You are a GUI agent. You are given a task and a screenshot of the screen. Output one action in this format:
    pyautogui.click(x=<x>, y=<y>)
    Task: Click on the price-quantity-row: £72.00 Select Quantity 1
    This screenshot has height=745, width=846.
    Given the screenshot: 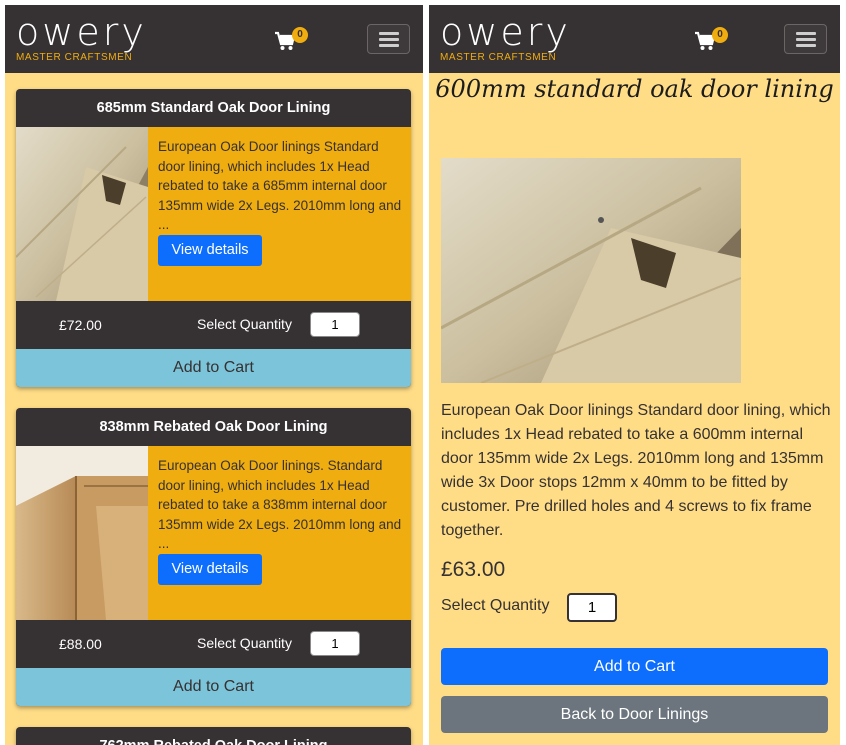 What is the action you would take?
    pyautogui.click(x=213, y=325)
    